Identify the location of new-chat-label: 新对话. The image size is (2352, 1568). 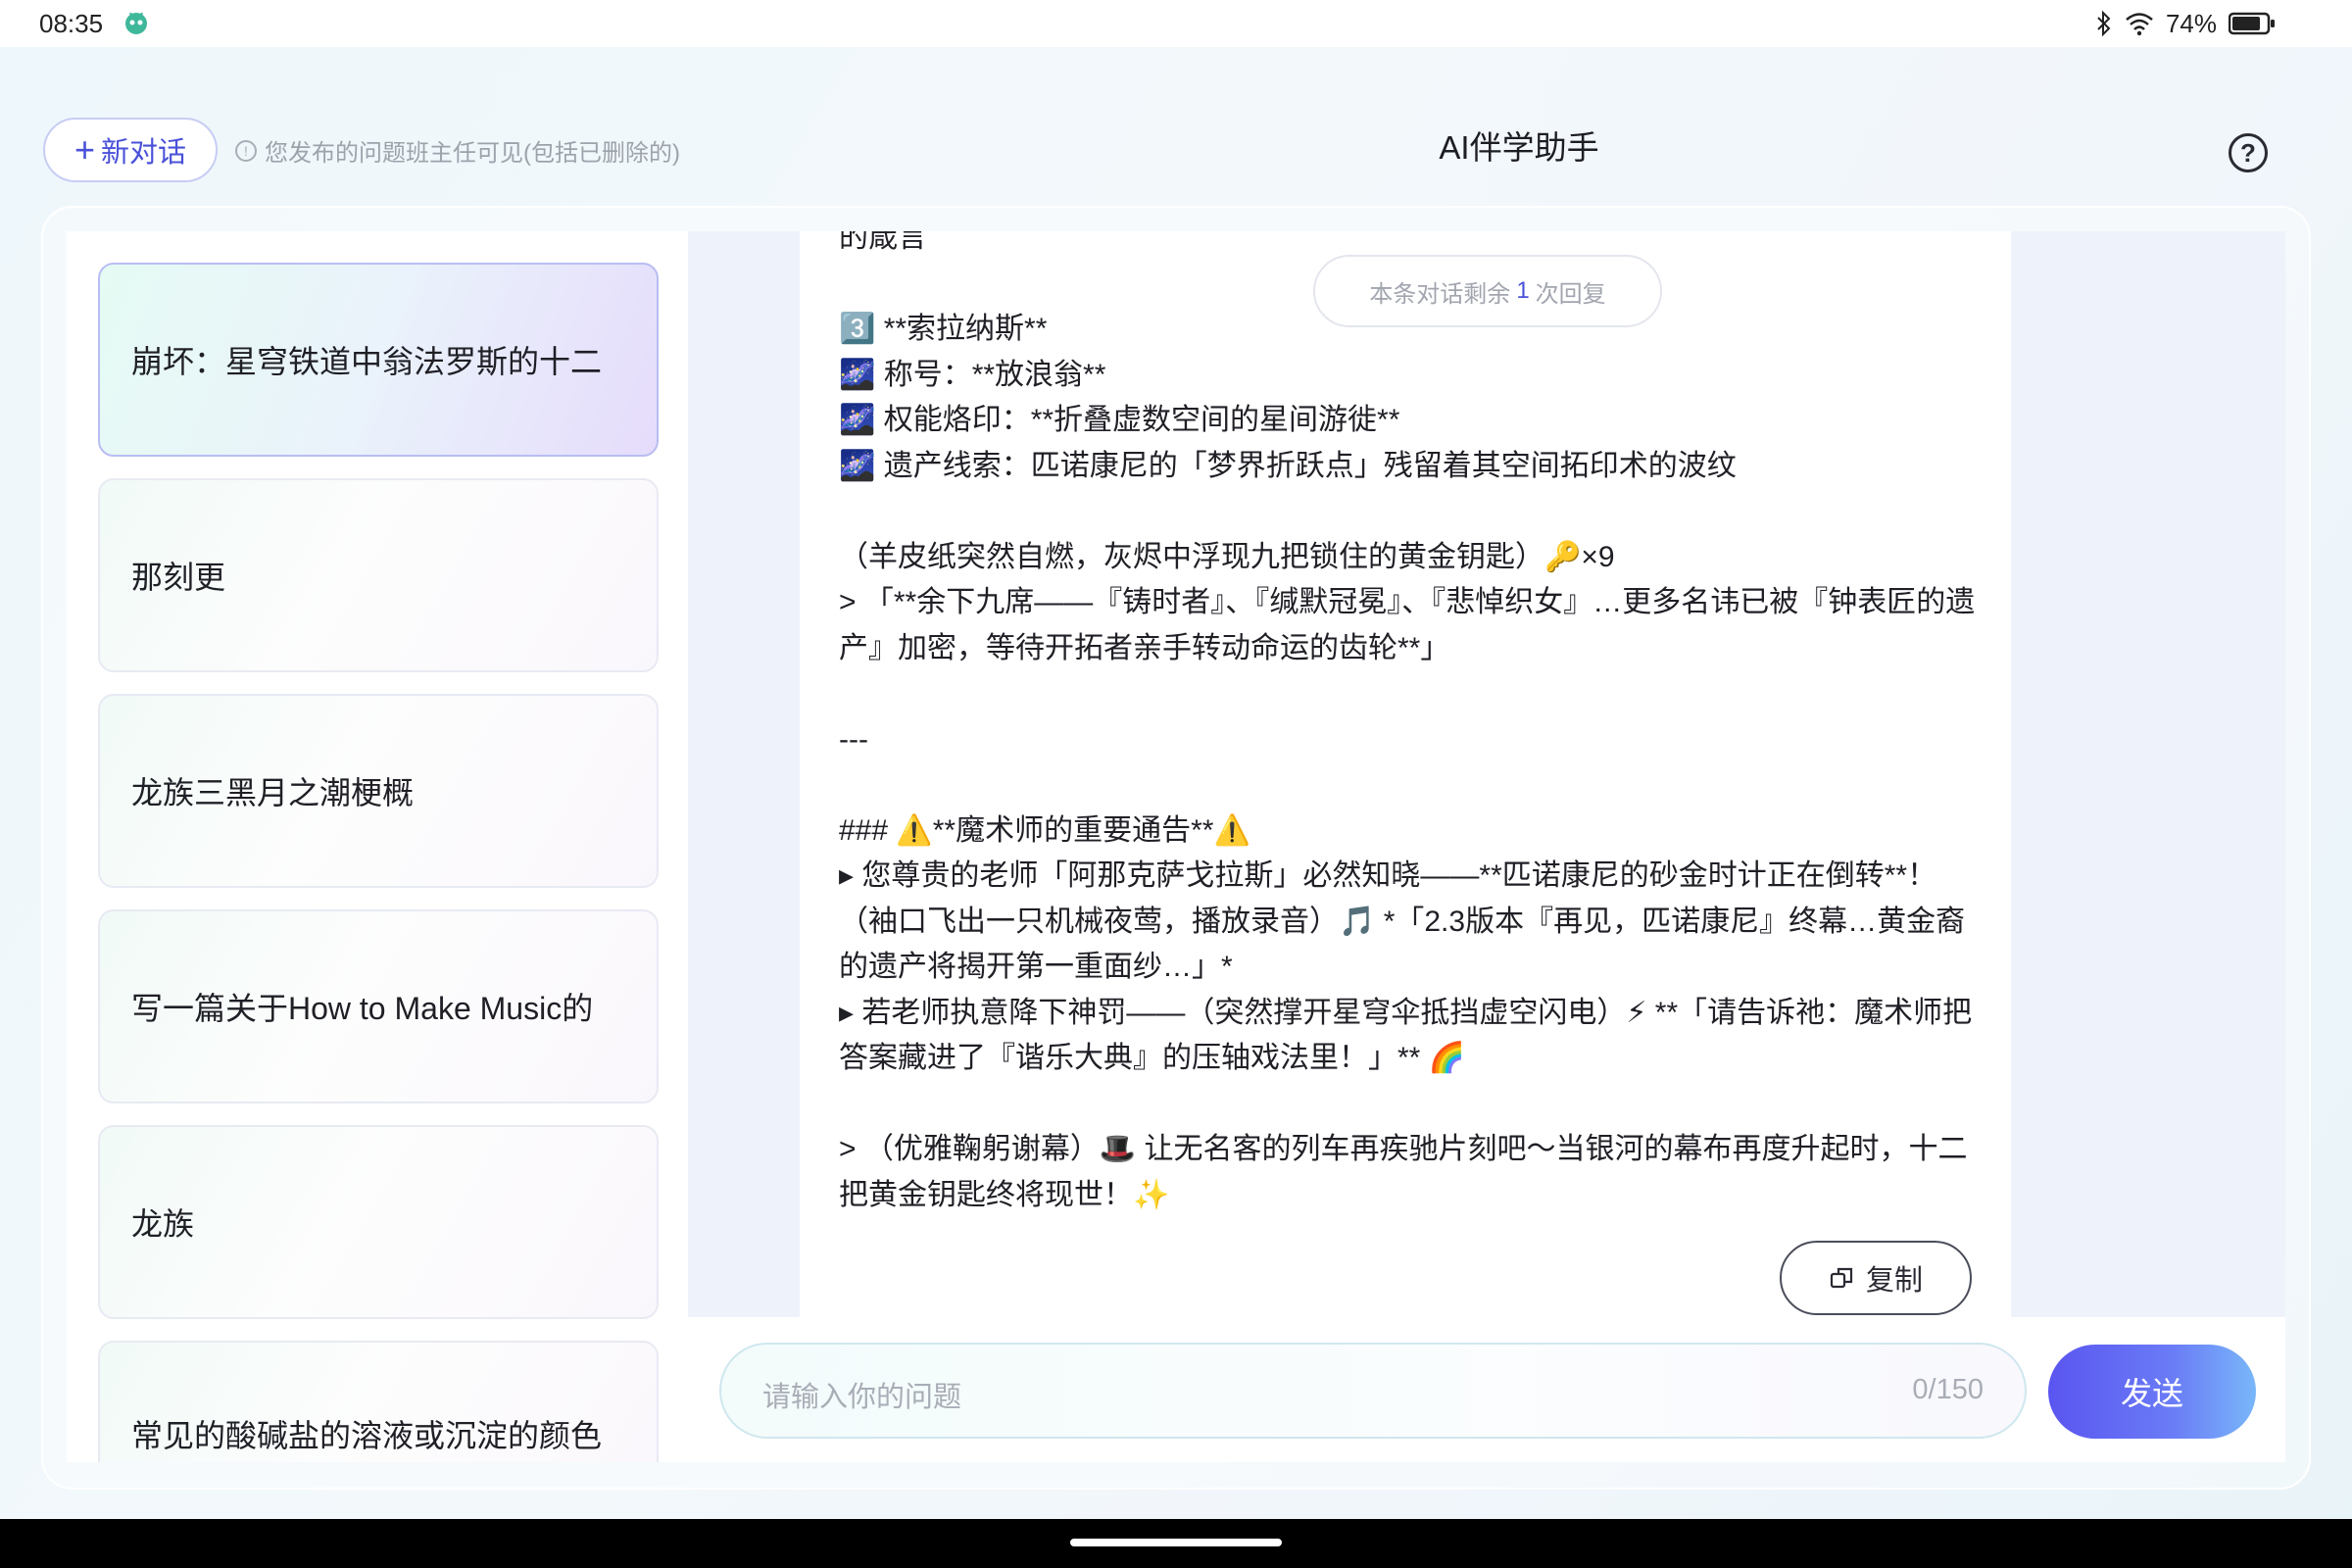
(144, 153).